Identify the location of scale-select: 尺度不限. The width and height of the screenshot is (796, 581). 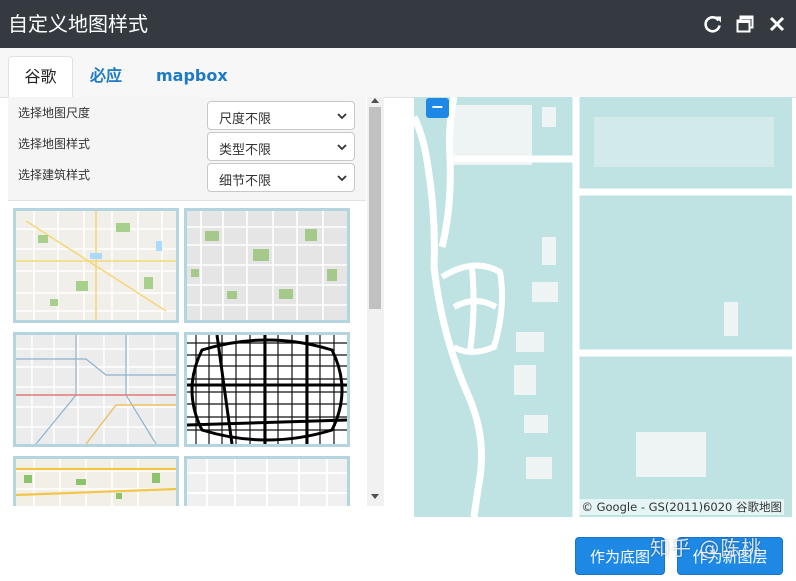
(281, 115).